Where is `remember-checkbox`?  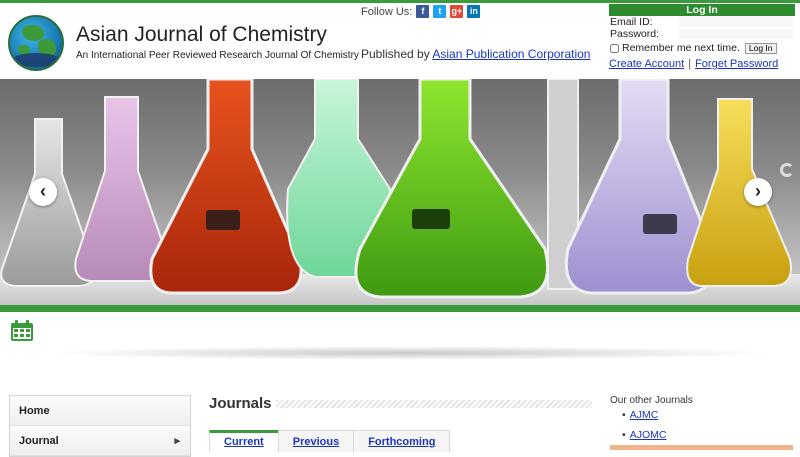
remember-checkbox is located at coordinates (614, 48).